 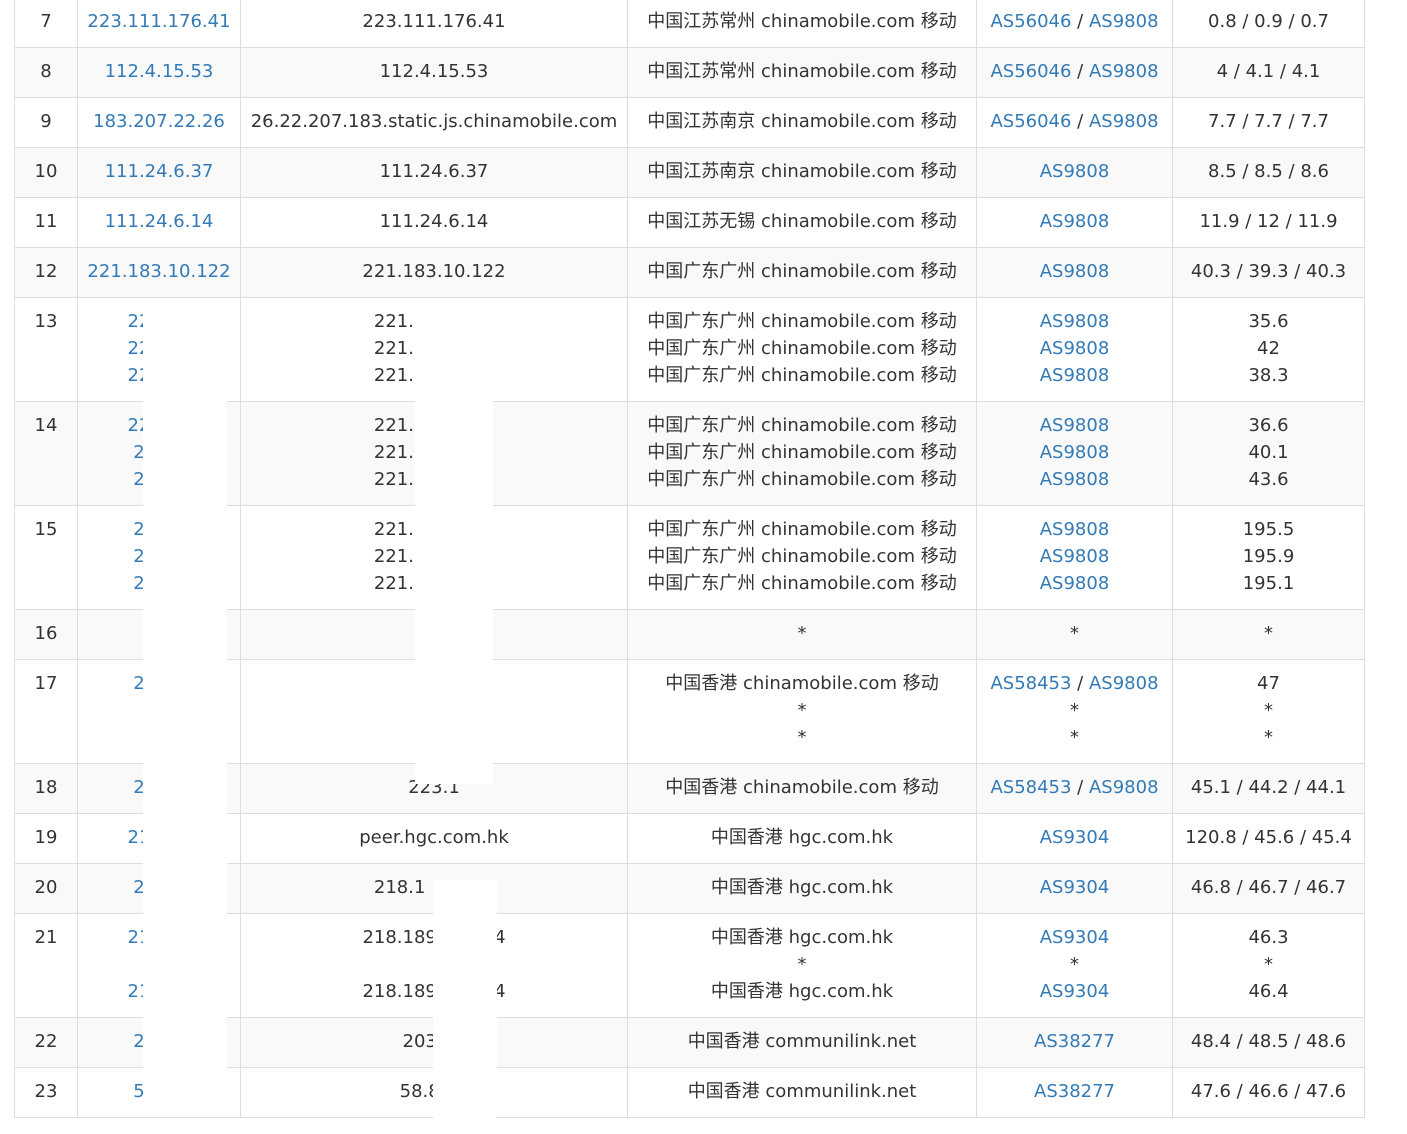 I want to click on hop-number-label: 20, so click(x=46, y=887).